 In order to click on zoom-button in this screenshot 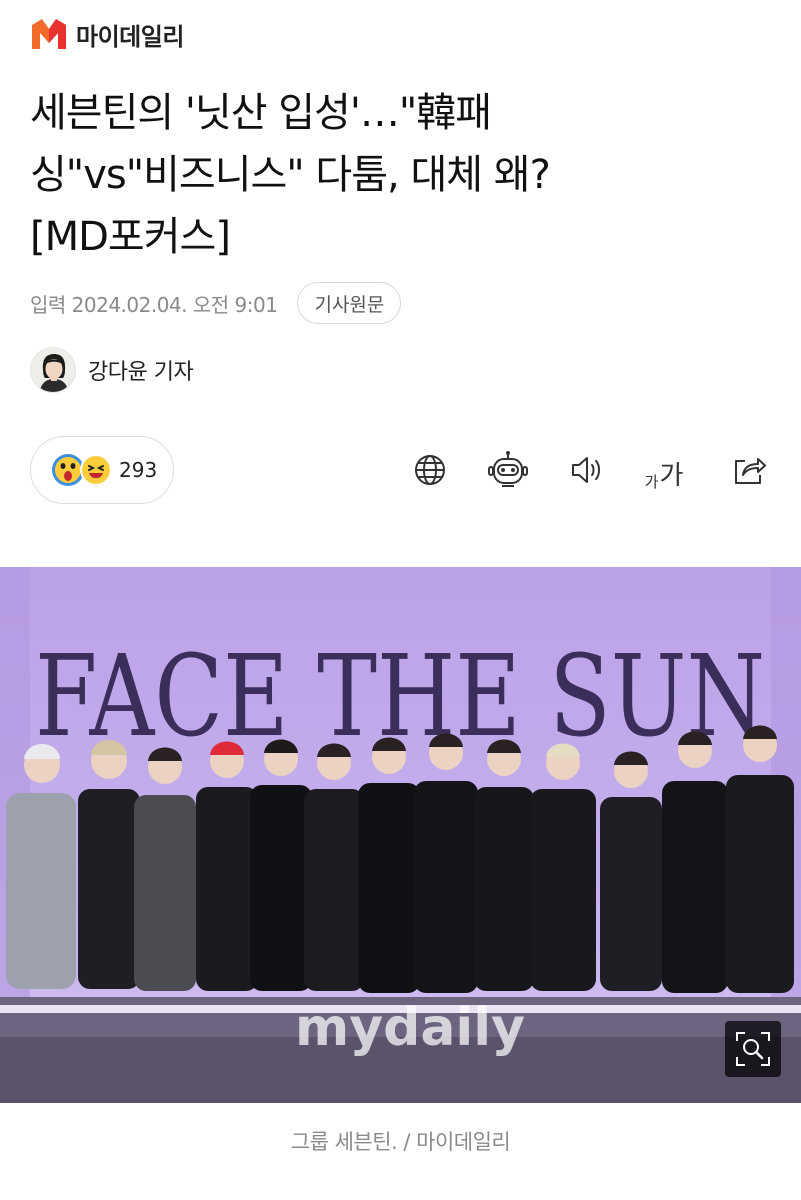, I will do `click(753, 1049)`.